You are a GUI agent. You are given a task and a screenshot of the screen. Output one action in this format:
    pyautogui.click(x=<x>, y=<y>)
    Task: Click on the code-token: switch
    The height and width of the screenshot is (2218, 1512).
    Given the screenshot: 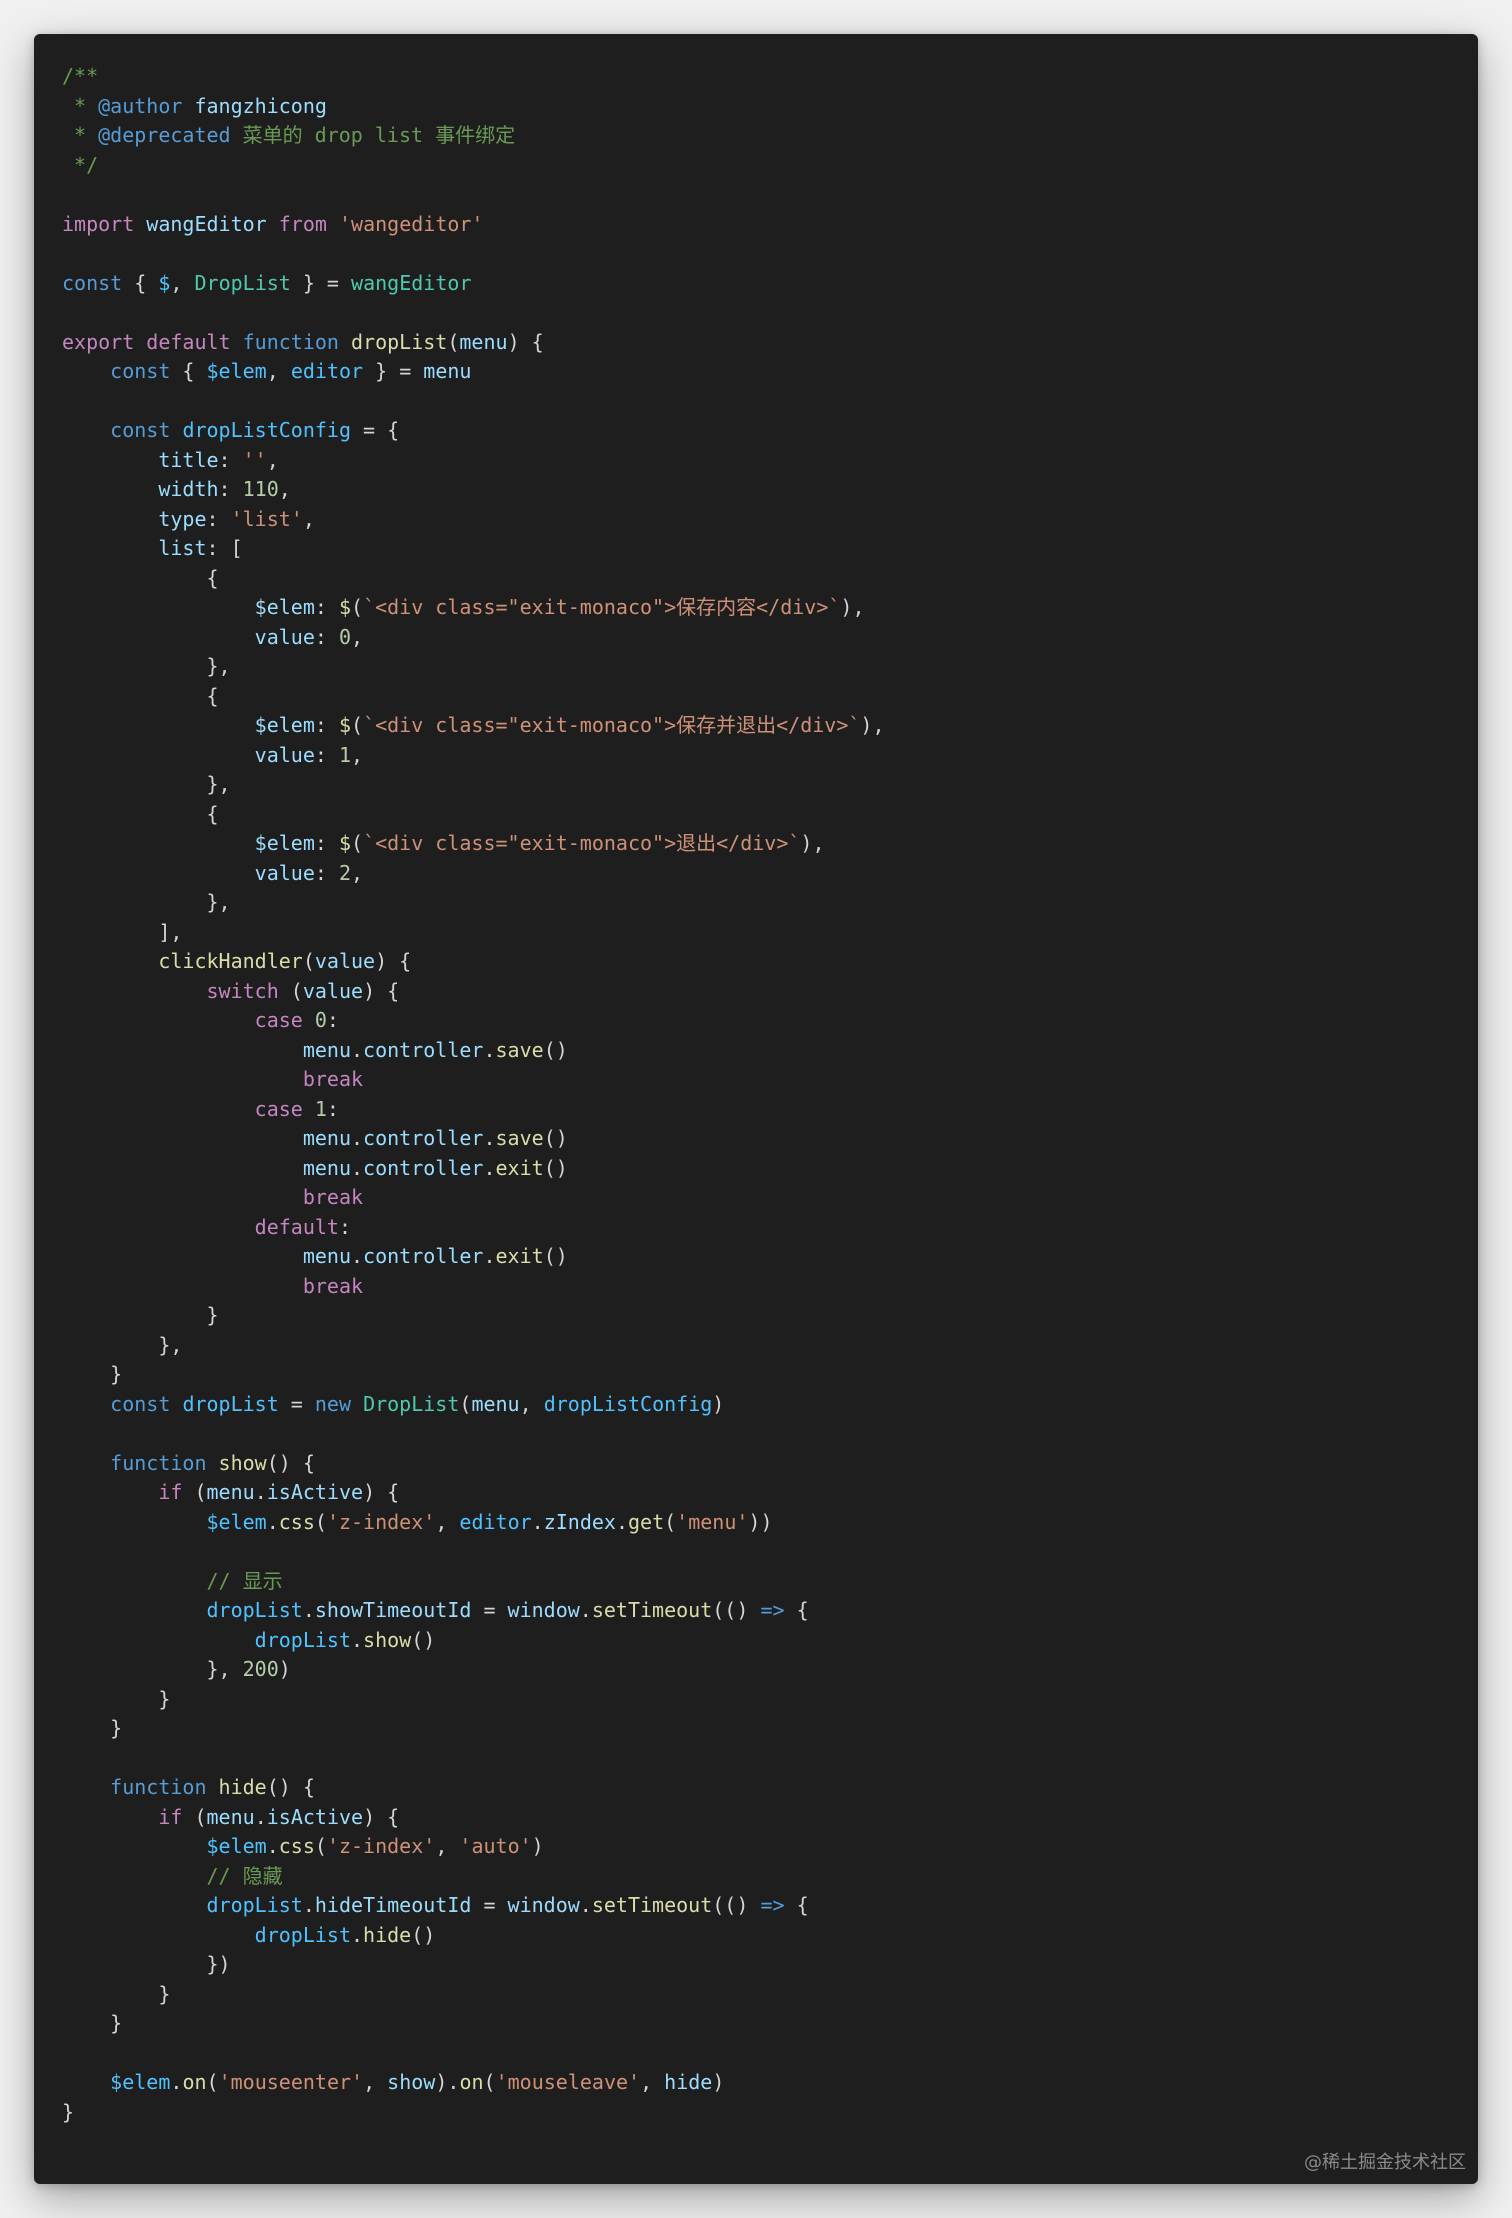 What is the action you would take?
    pyautogui.click(x=242, y=990)
    